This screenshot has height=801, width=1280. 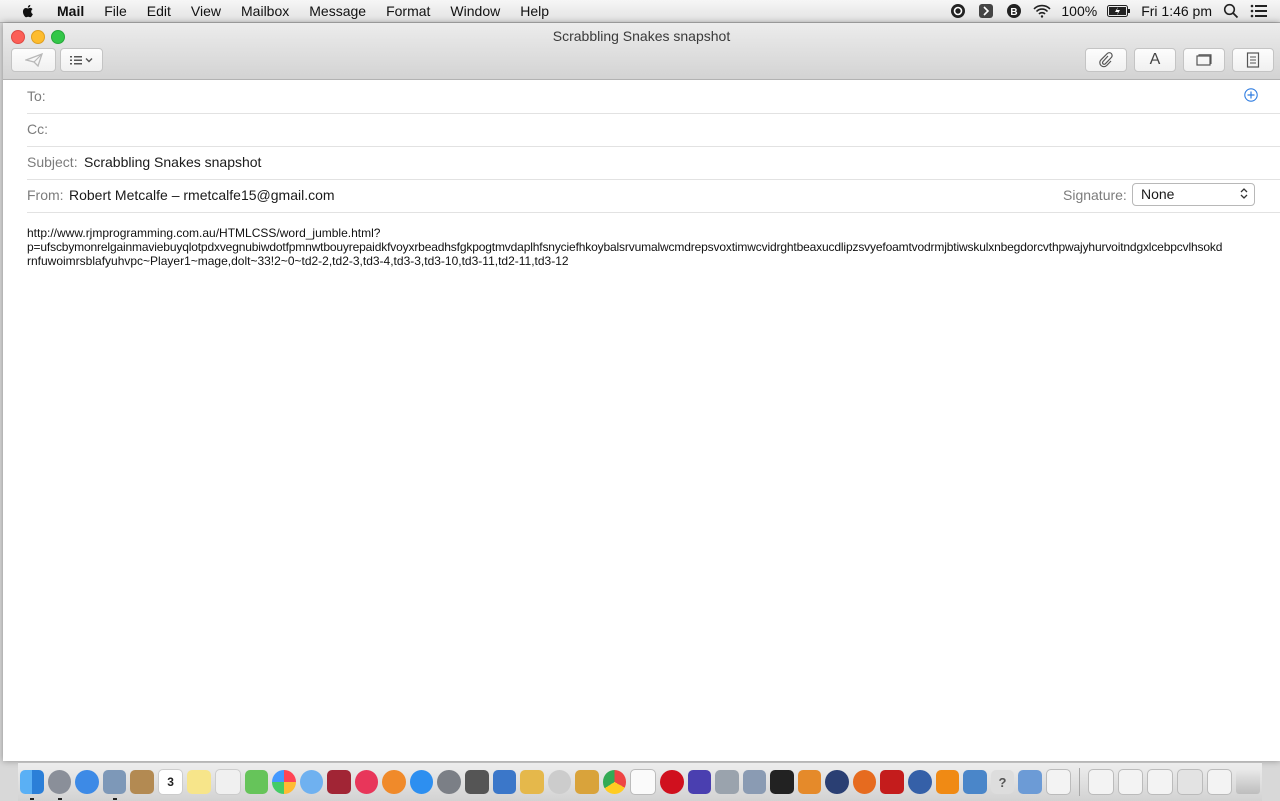 I want to click on subject-field: Scrabbling Snakes snapshot, so click(x=172, y=162).